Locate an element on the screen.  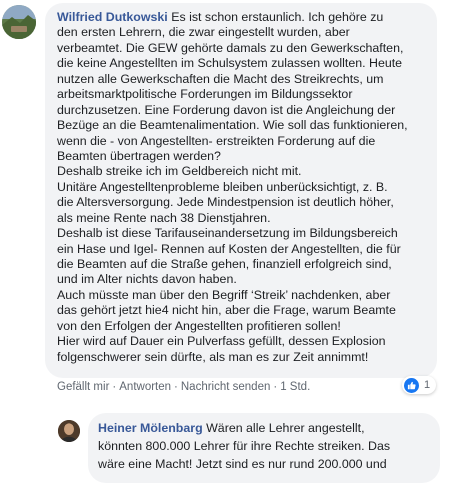
reply-author-name: Heiner Mölenbarg is located at coordinates (150, 428).